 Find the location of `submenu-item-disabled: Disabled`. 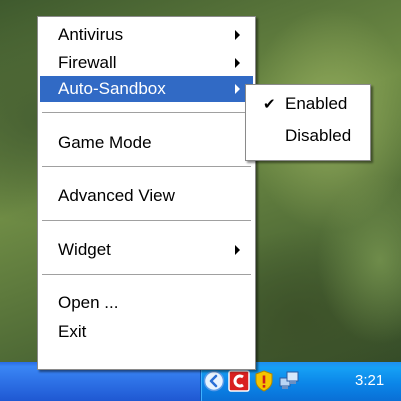

submenu-item-disabled: Disabled is located at coordinates (308, 136).